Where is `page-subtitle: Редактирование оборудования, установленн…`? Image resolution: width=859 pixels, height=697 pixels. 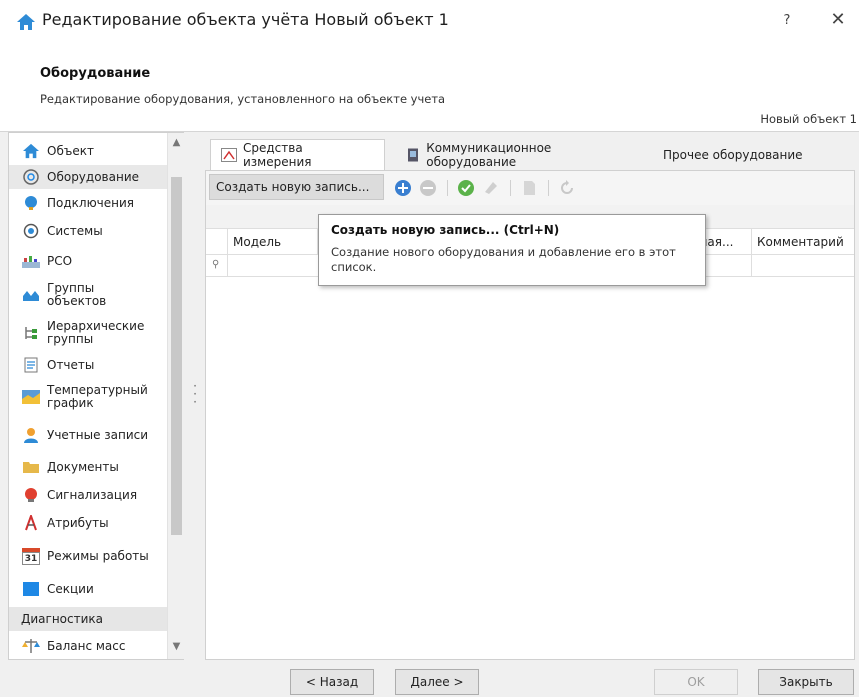
page-subtitle: Редактирование оборудования, установленн… is located at coordinates (243, 99).